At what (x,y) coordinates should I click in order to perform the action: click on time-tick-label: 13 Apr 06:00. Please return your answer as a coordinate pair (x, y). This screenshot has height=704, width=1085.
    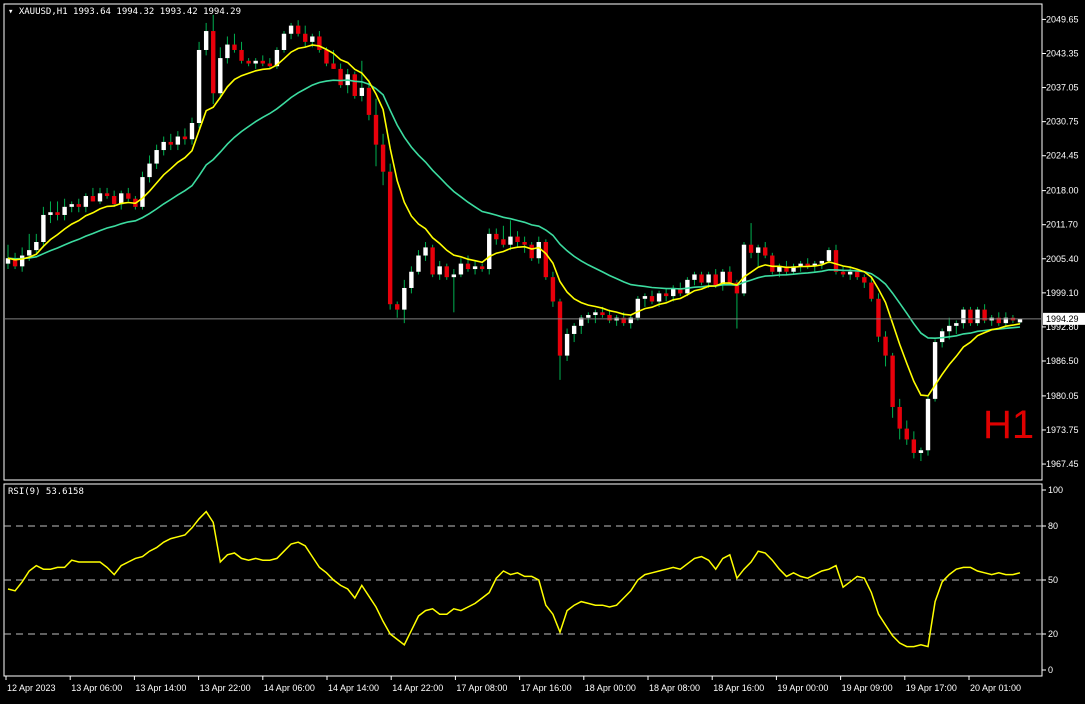
    Looking at the image, I should click on (96, 688).